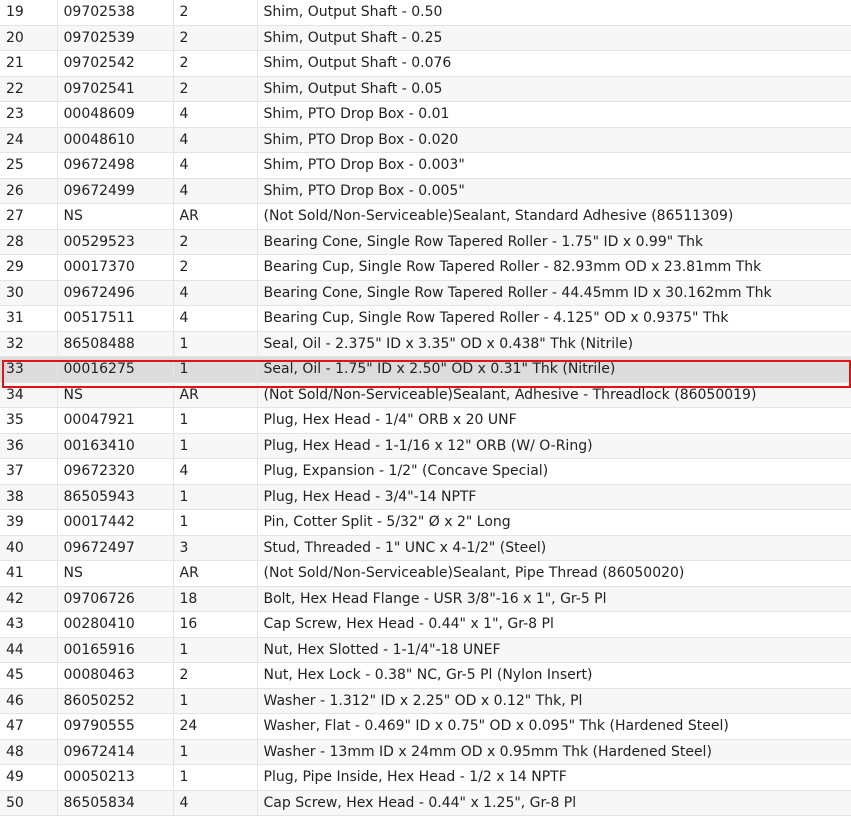  I want to click on description-cell: Plug, Expansion - 1/2" (Concave Special), so click(554, 471).